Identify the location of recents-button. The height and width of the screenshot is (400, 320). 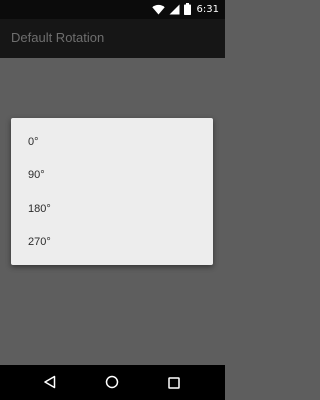
(174, 383).